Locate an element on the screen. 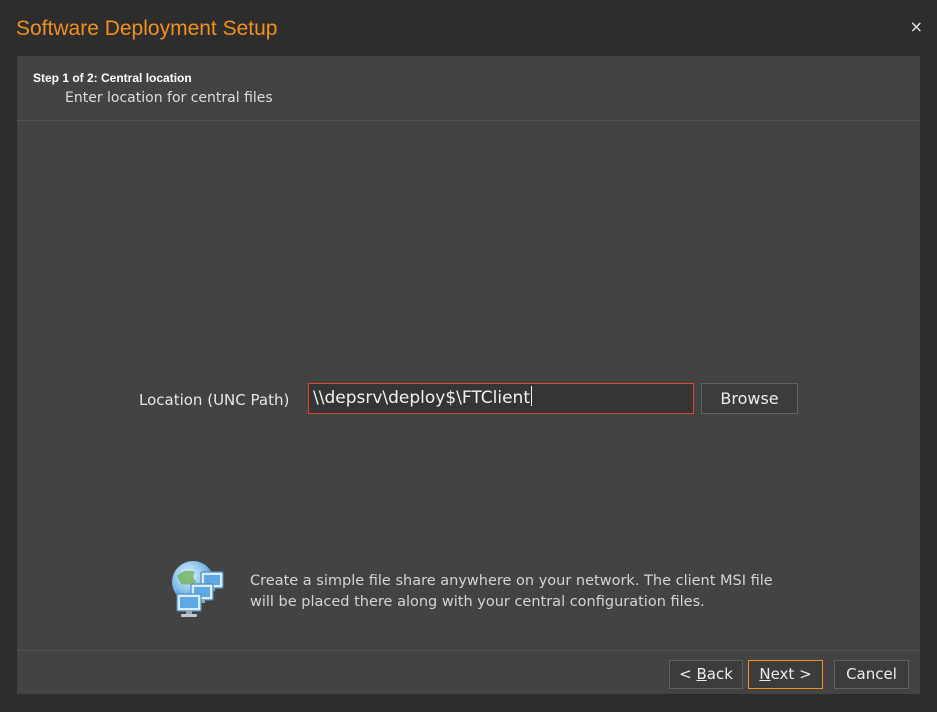  next-mnemonic: N is located at coordinates (765, 674).